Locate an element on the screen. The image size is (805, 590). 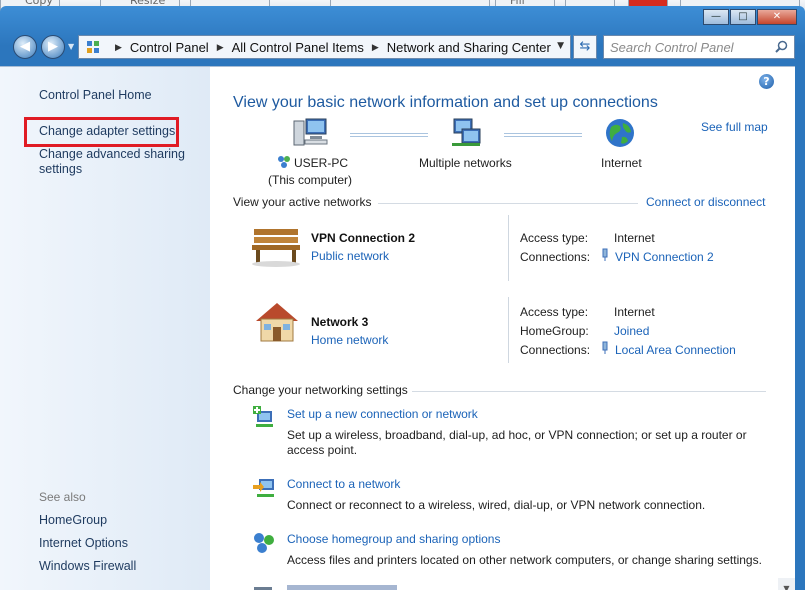
breadcrumb-all-items: All Control Panel Items is located at coordinates (298, 47).